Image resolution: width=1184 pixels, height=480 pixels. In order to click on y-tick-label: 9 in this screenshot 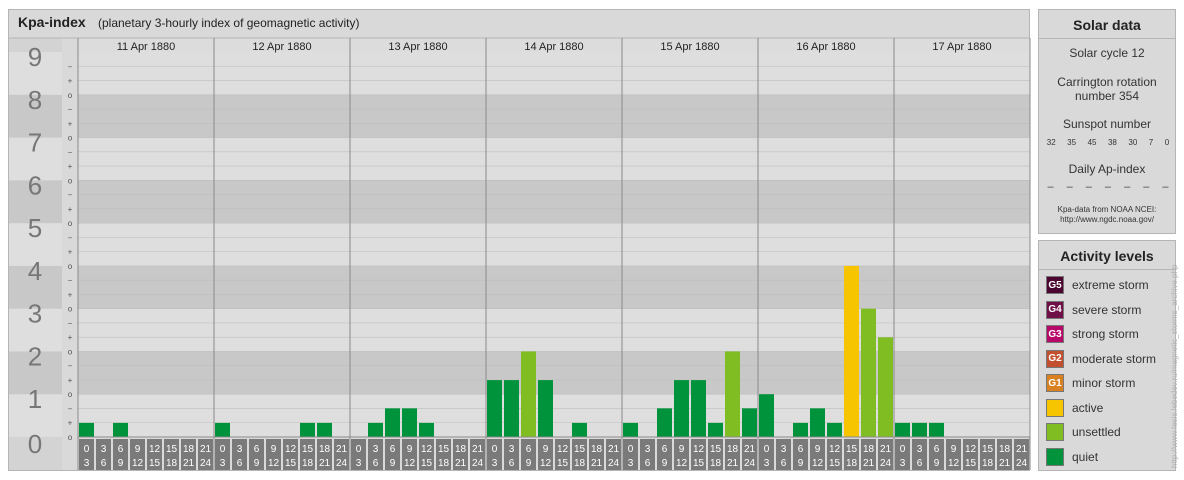, I will do `click(35, 57)`.